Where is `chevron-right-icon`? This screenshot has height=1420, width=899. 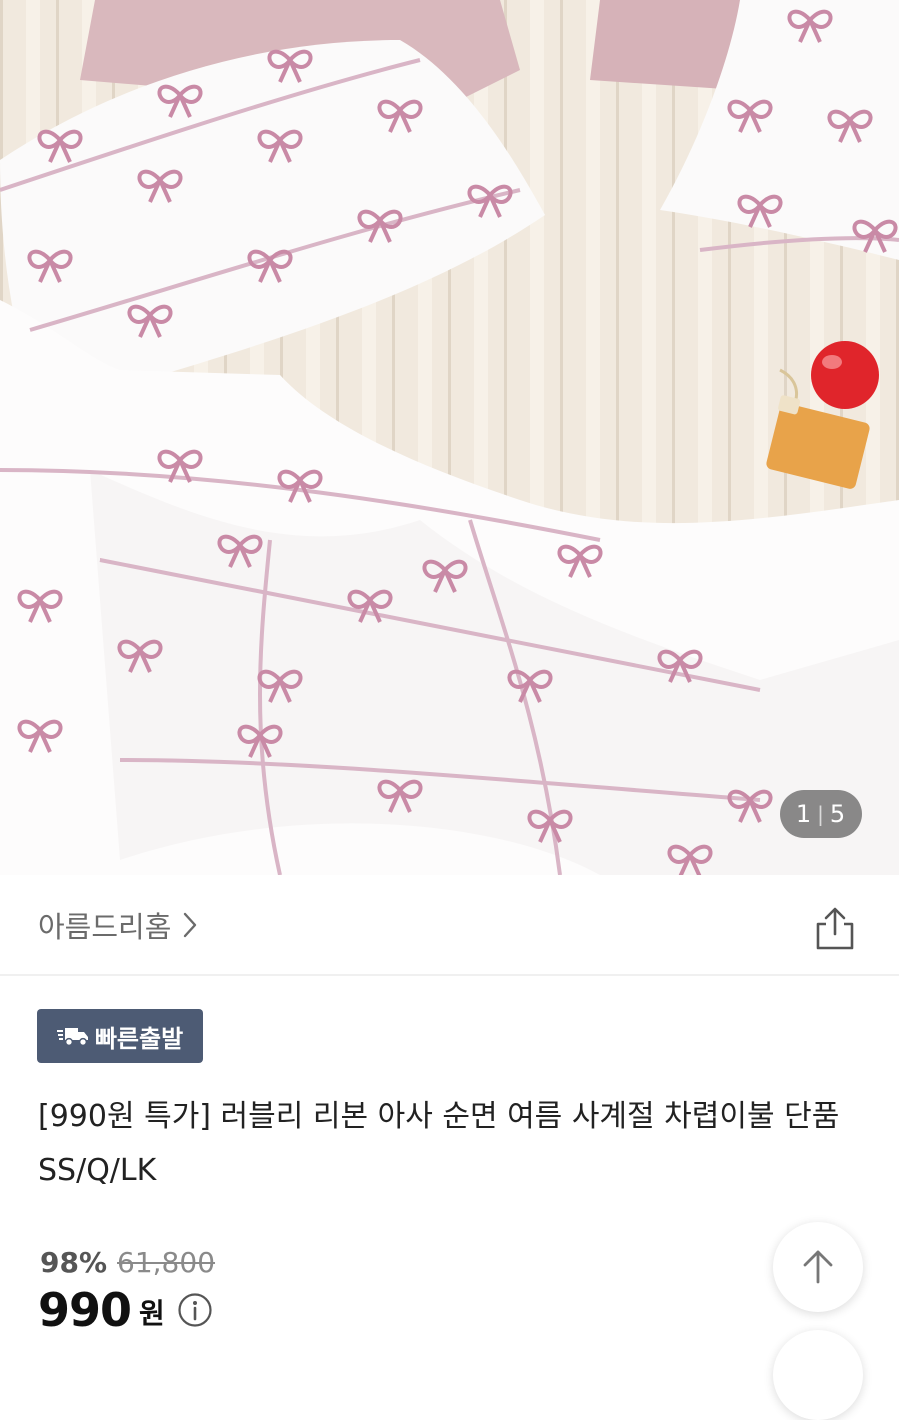
chevron-right-icon is located at coordinates (190, 925).